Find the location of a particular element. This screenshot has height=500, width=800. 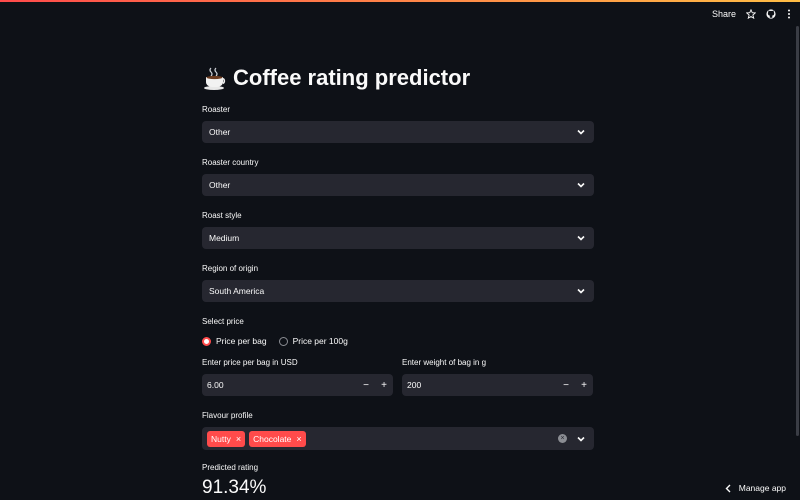

flavour-tag-label: Nutty is located at coordinates (221, 438).